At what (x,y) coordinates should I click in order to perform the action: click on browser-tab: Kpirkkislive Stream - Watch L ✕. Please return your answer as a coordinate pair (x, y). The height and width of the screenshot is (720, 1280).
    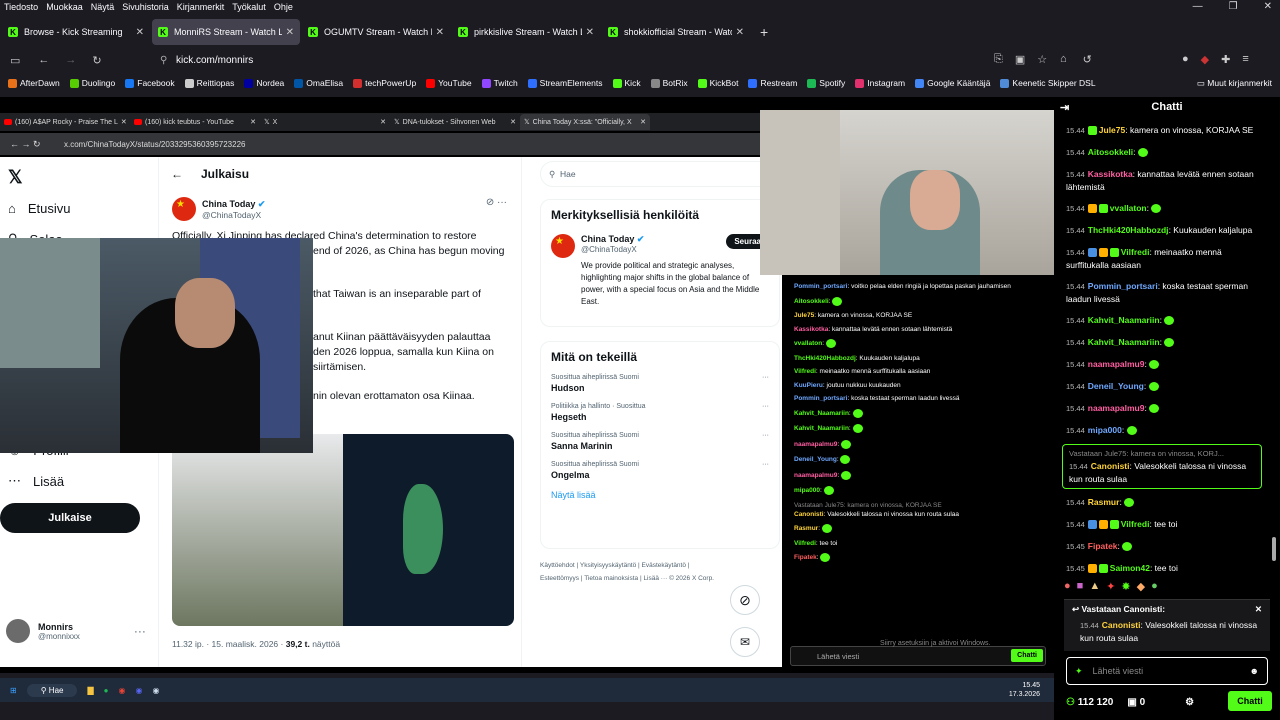
    Looking at the image, I should click on (526, 32).